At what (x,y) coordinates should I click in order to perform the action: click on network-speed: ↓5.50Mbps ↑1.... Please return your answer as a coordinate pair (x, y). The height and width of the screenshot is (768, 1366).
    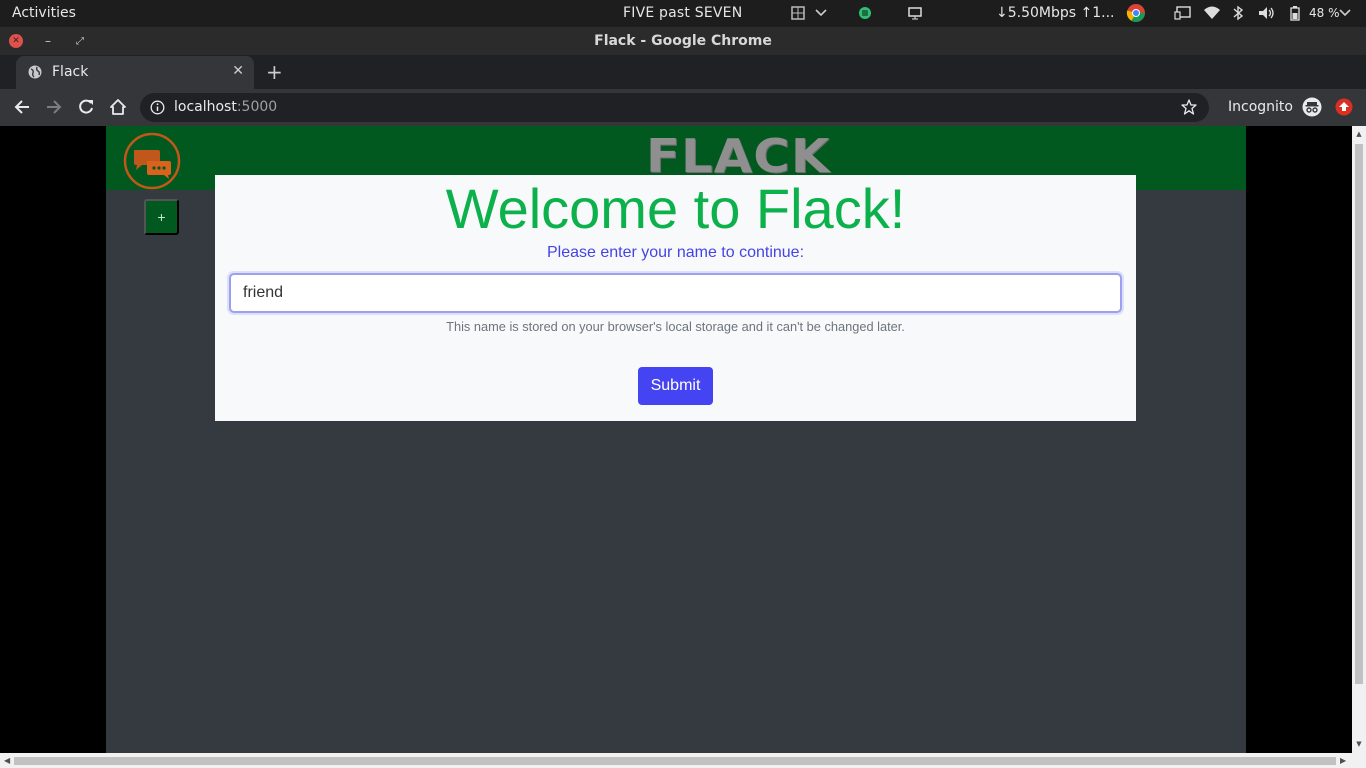
    Looking at the image, I should click on (1055, 13).